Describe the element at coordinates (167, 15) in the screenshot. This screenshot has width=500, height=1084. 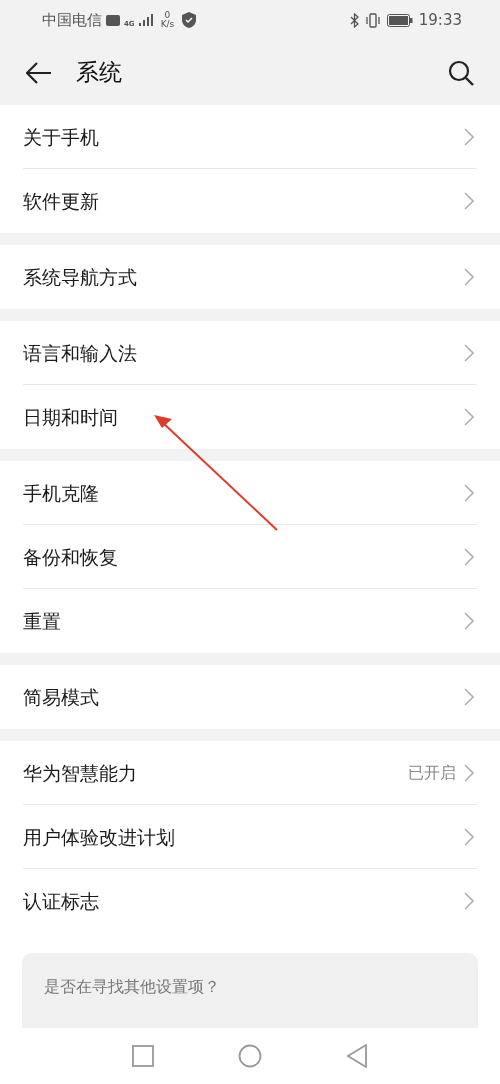
I see `speed-value: 0` at that location.